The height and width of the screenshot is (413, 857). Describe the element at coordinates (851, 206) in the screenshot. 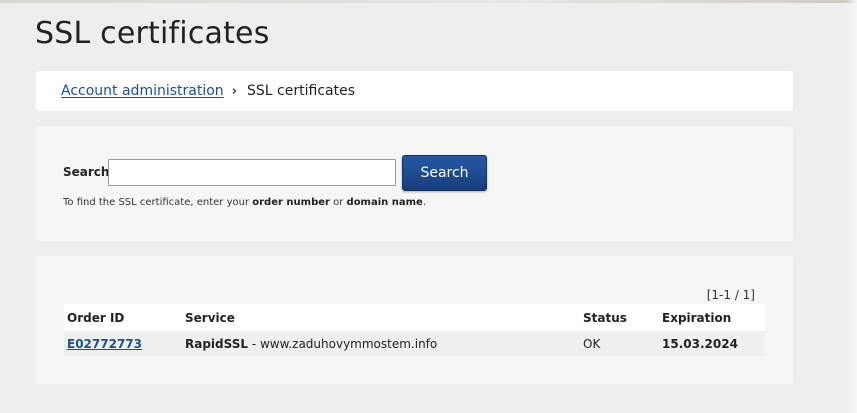

I see `right-edge` at that location.